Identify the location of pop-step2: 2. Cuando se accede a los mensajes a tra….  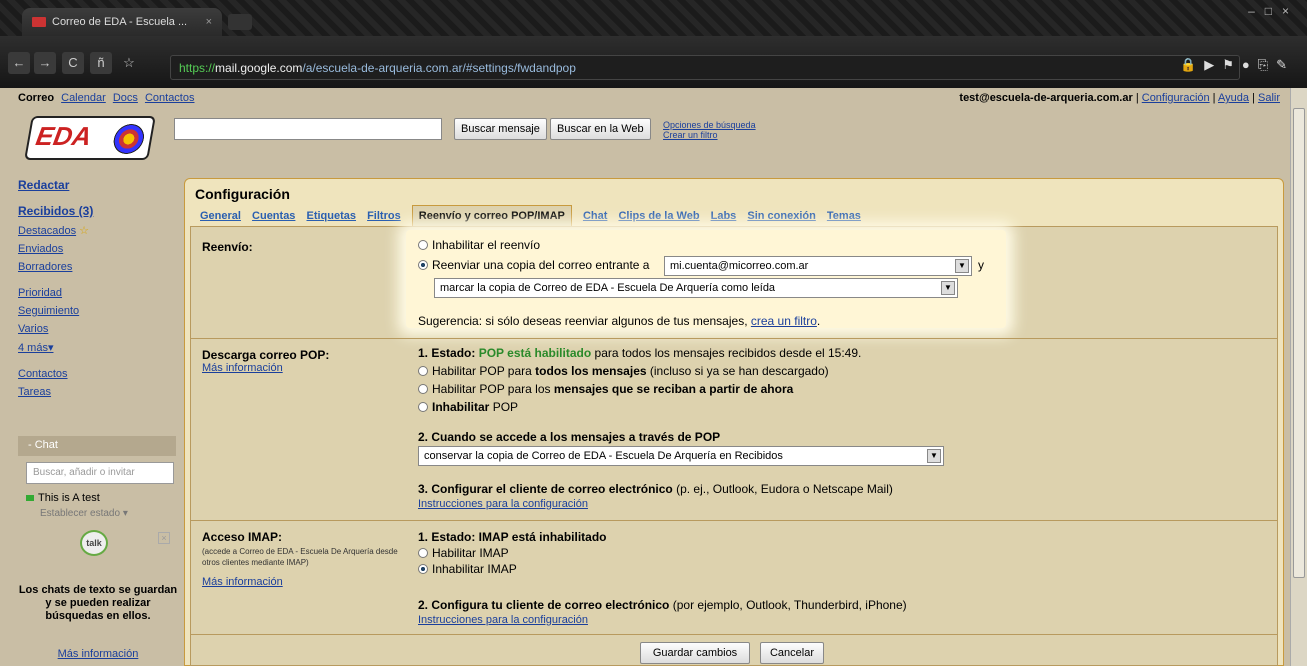
(569, 437).